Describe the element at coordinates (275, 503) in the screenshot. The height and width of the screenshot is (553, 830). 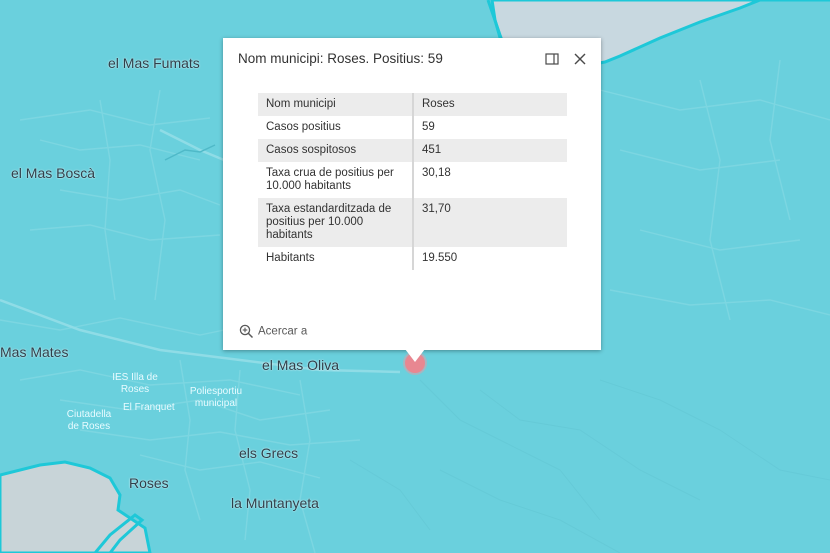
I see `place-label-la-muntanyeta: la Muntanyeta` at that location.